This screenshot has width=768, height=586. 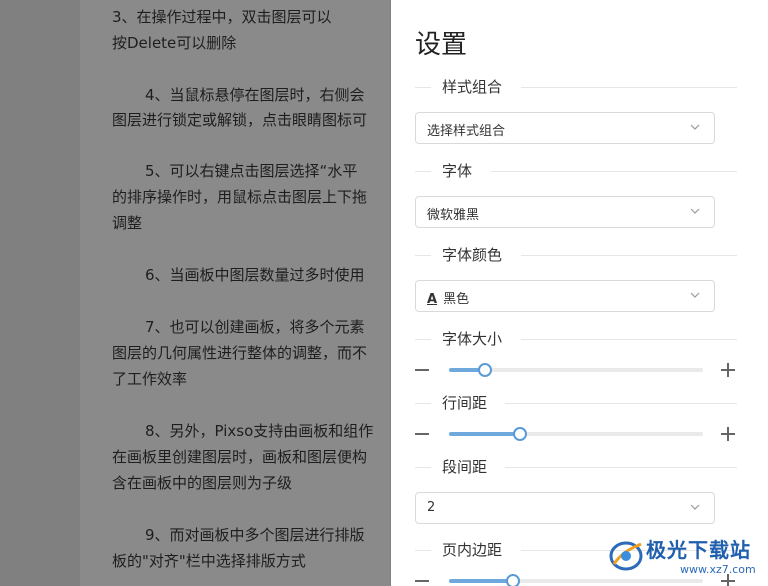 I want to click on section-font-color: 字体颜色, so click(x=576, y=255).